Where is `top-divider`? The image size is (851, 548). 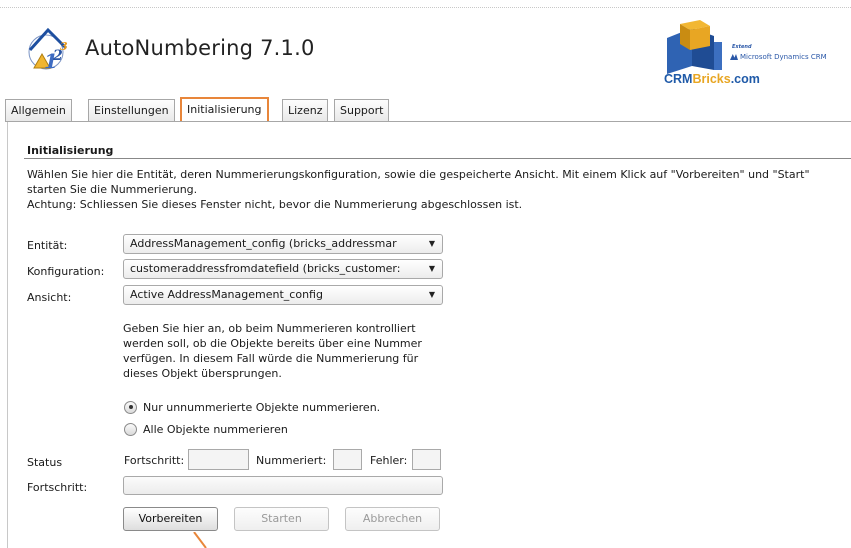
top-divider is located at coordinates (425, 7).